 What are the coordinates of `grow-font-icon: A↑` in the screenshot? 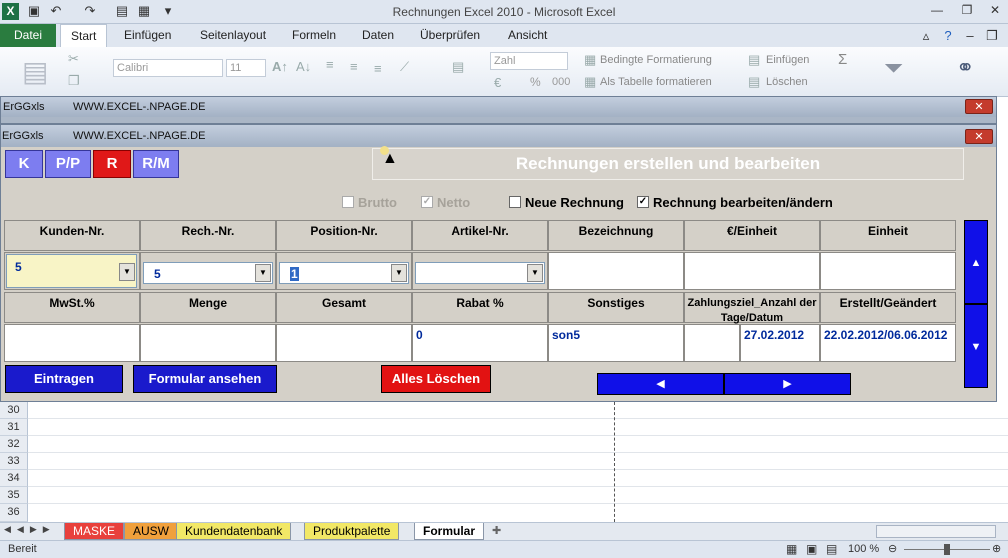 It's located at (280, 66).